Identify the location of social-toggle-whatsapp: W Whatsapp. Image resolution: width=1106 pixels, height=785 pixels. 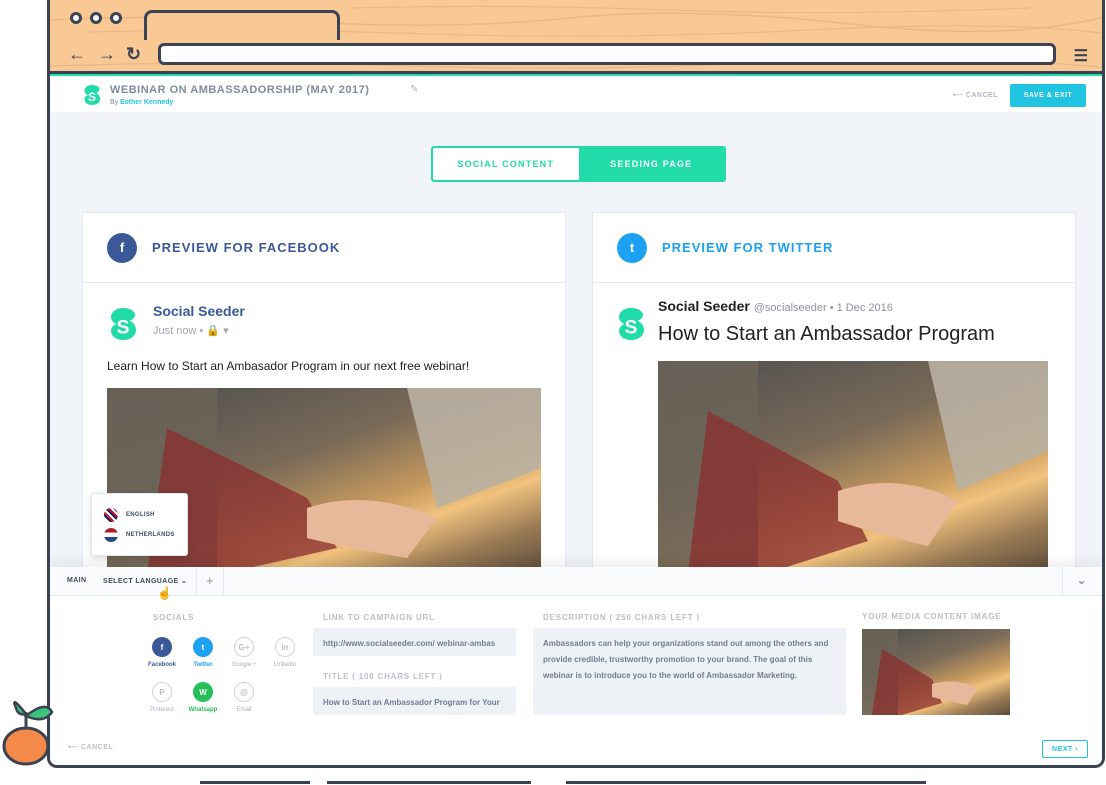
(203, 697).